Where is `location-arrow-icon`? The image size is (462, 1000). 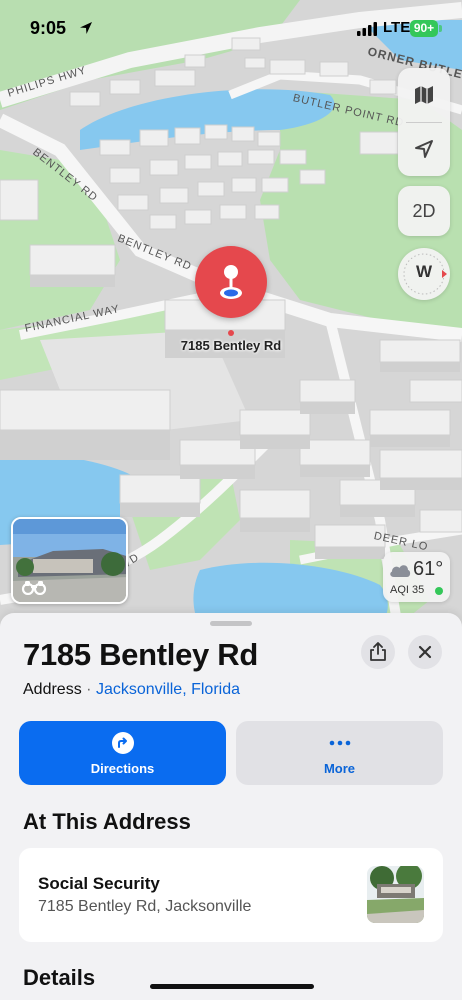 location-arrow-icon is located at coordinates (424, 149).